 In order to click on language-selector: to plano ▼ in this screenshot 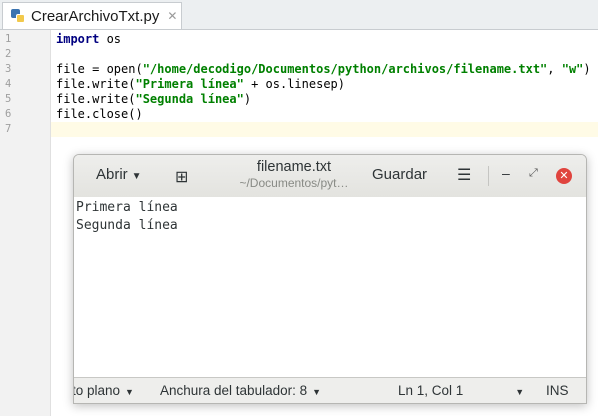, I will do `click(103, 390)`.